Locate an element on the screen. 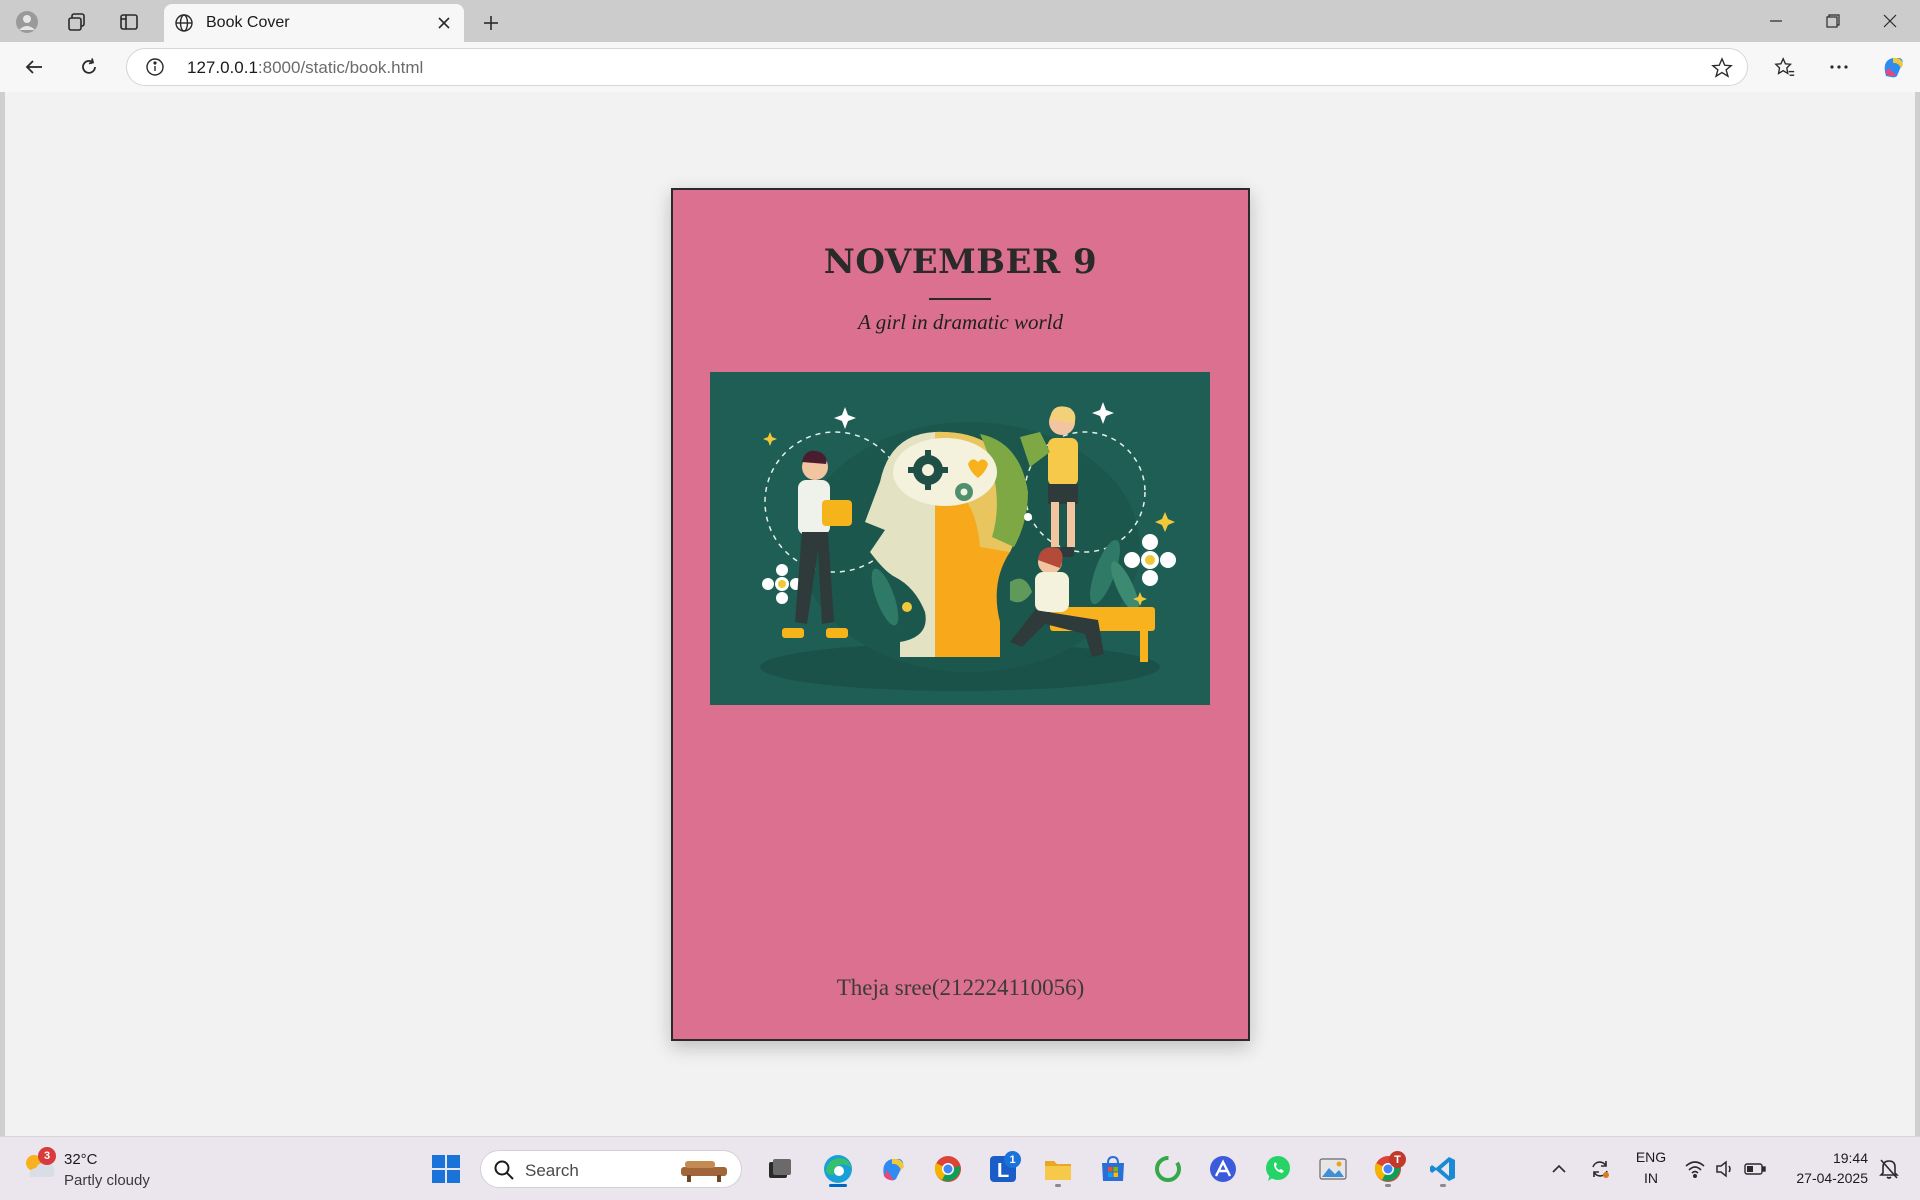 Image resolution: width=1920 pixels, height=1200 pixels. edge-browser-icon is located at coordinates (838, 1169).